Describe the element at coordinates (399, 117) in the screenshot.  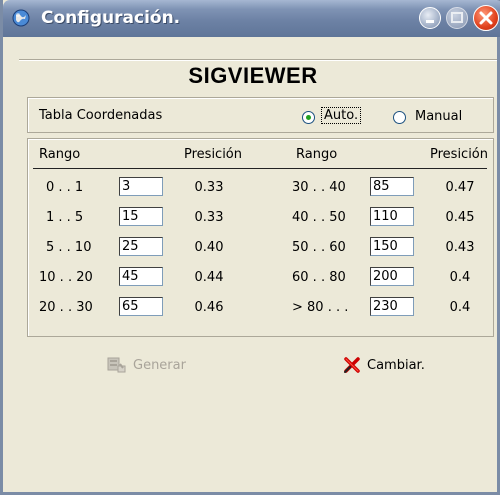
I see `manual-radio` at that location.